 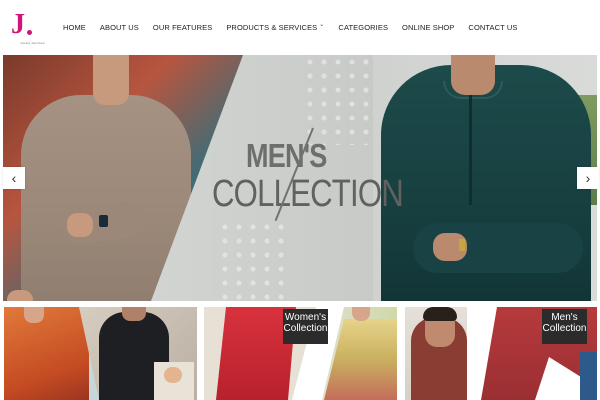 I want to click on nav-label: ABOUT US, so click(x=119, y=27).